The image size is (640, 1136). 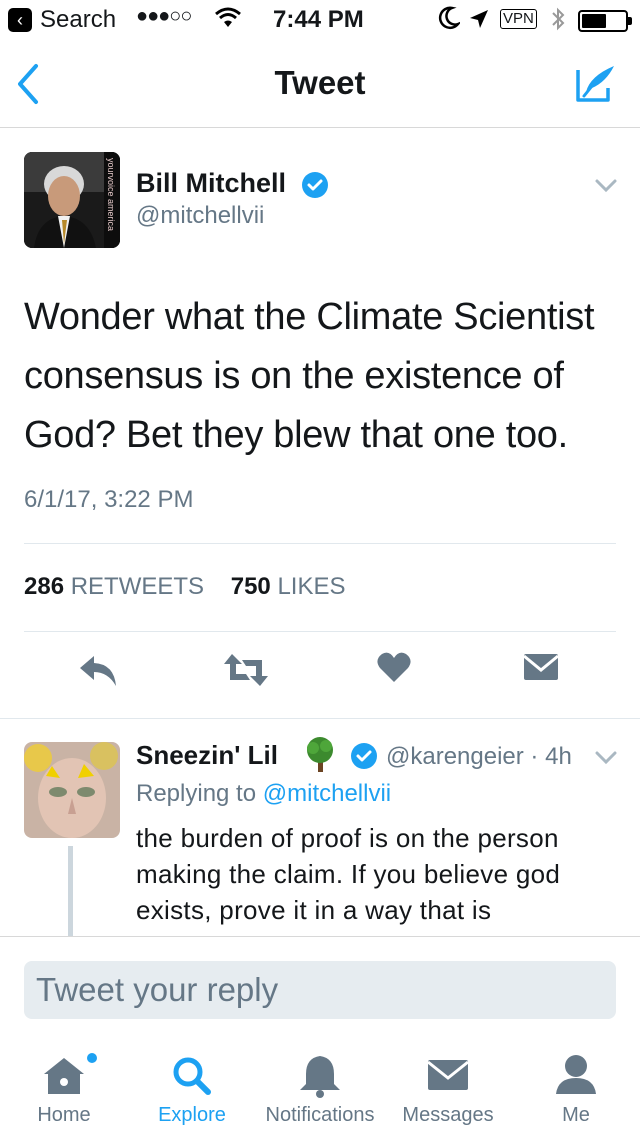 I want to click on retweets-label: RETWEETS, so click(x=137, y=586).